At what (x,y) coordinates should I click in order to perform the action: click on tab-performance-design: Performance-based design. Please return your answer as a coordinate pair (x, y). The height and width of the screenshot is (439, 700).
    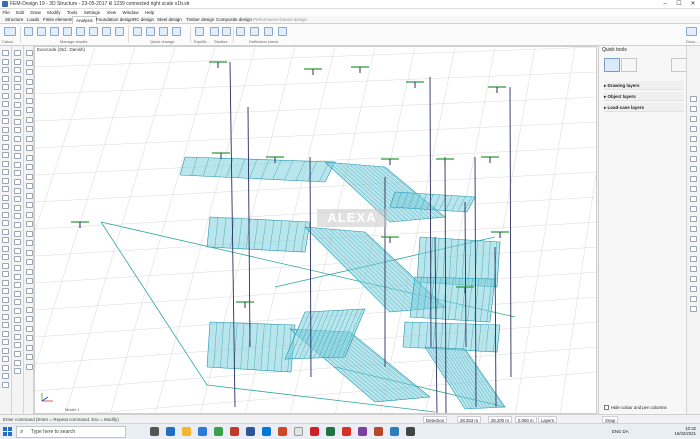
    Looking at the image, I should click on (280, 20).